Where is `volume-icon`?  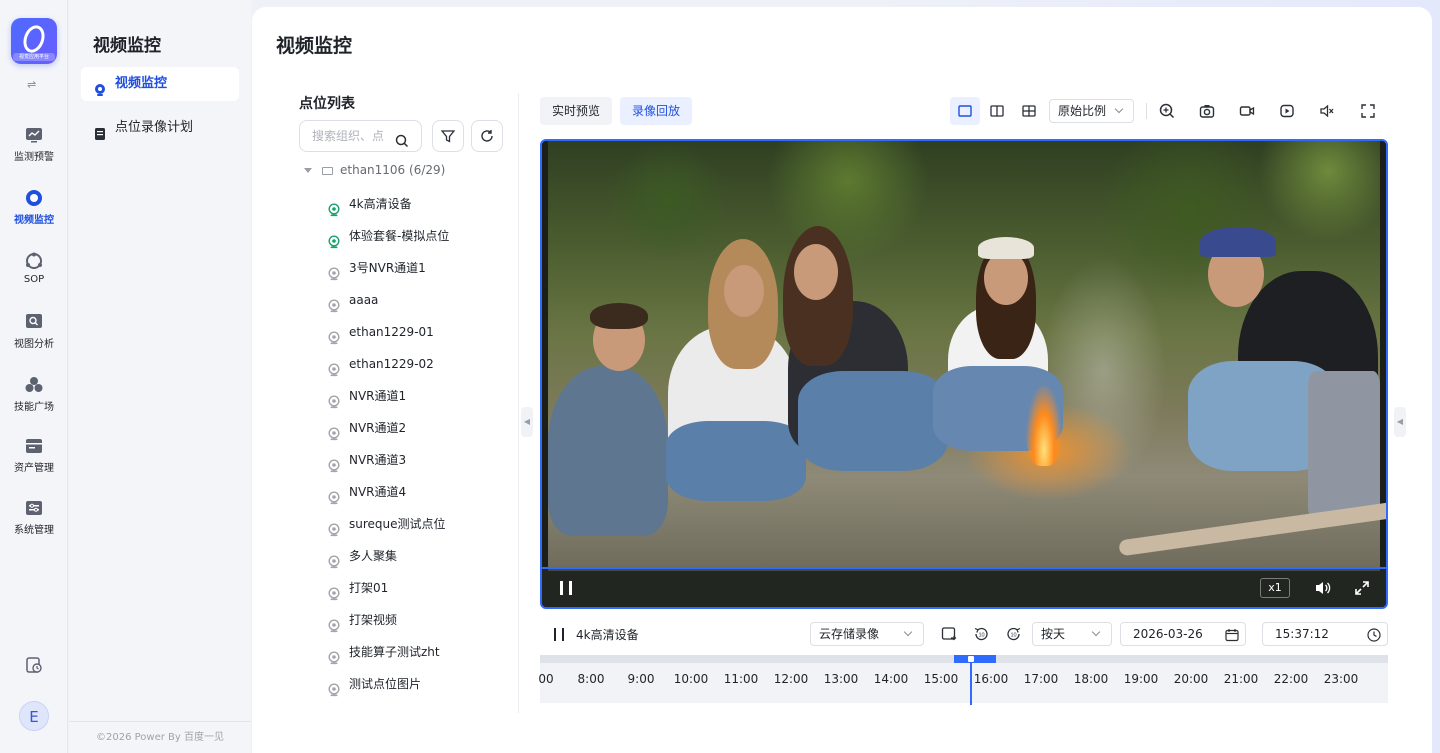 volume-icon is located at coordinates (1323, 590).